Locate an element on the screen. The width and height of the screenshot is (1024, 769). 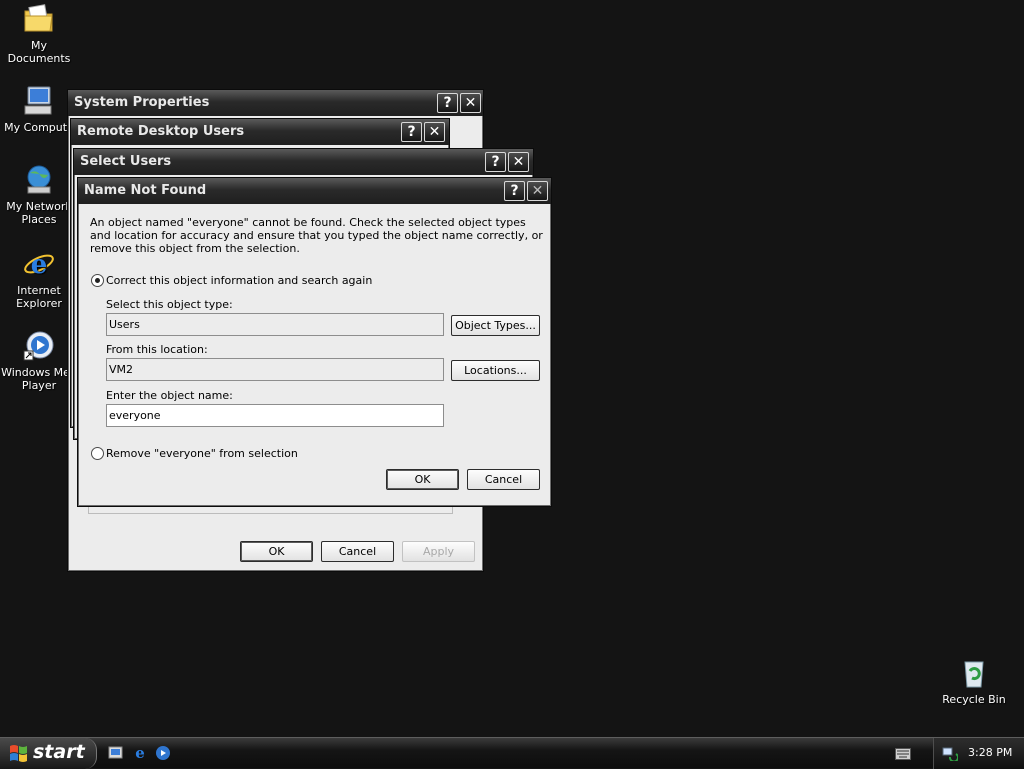
recycle-bin-icon is located at coordinates (974, 674).